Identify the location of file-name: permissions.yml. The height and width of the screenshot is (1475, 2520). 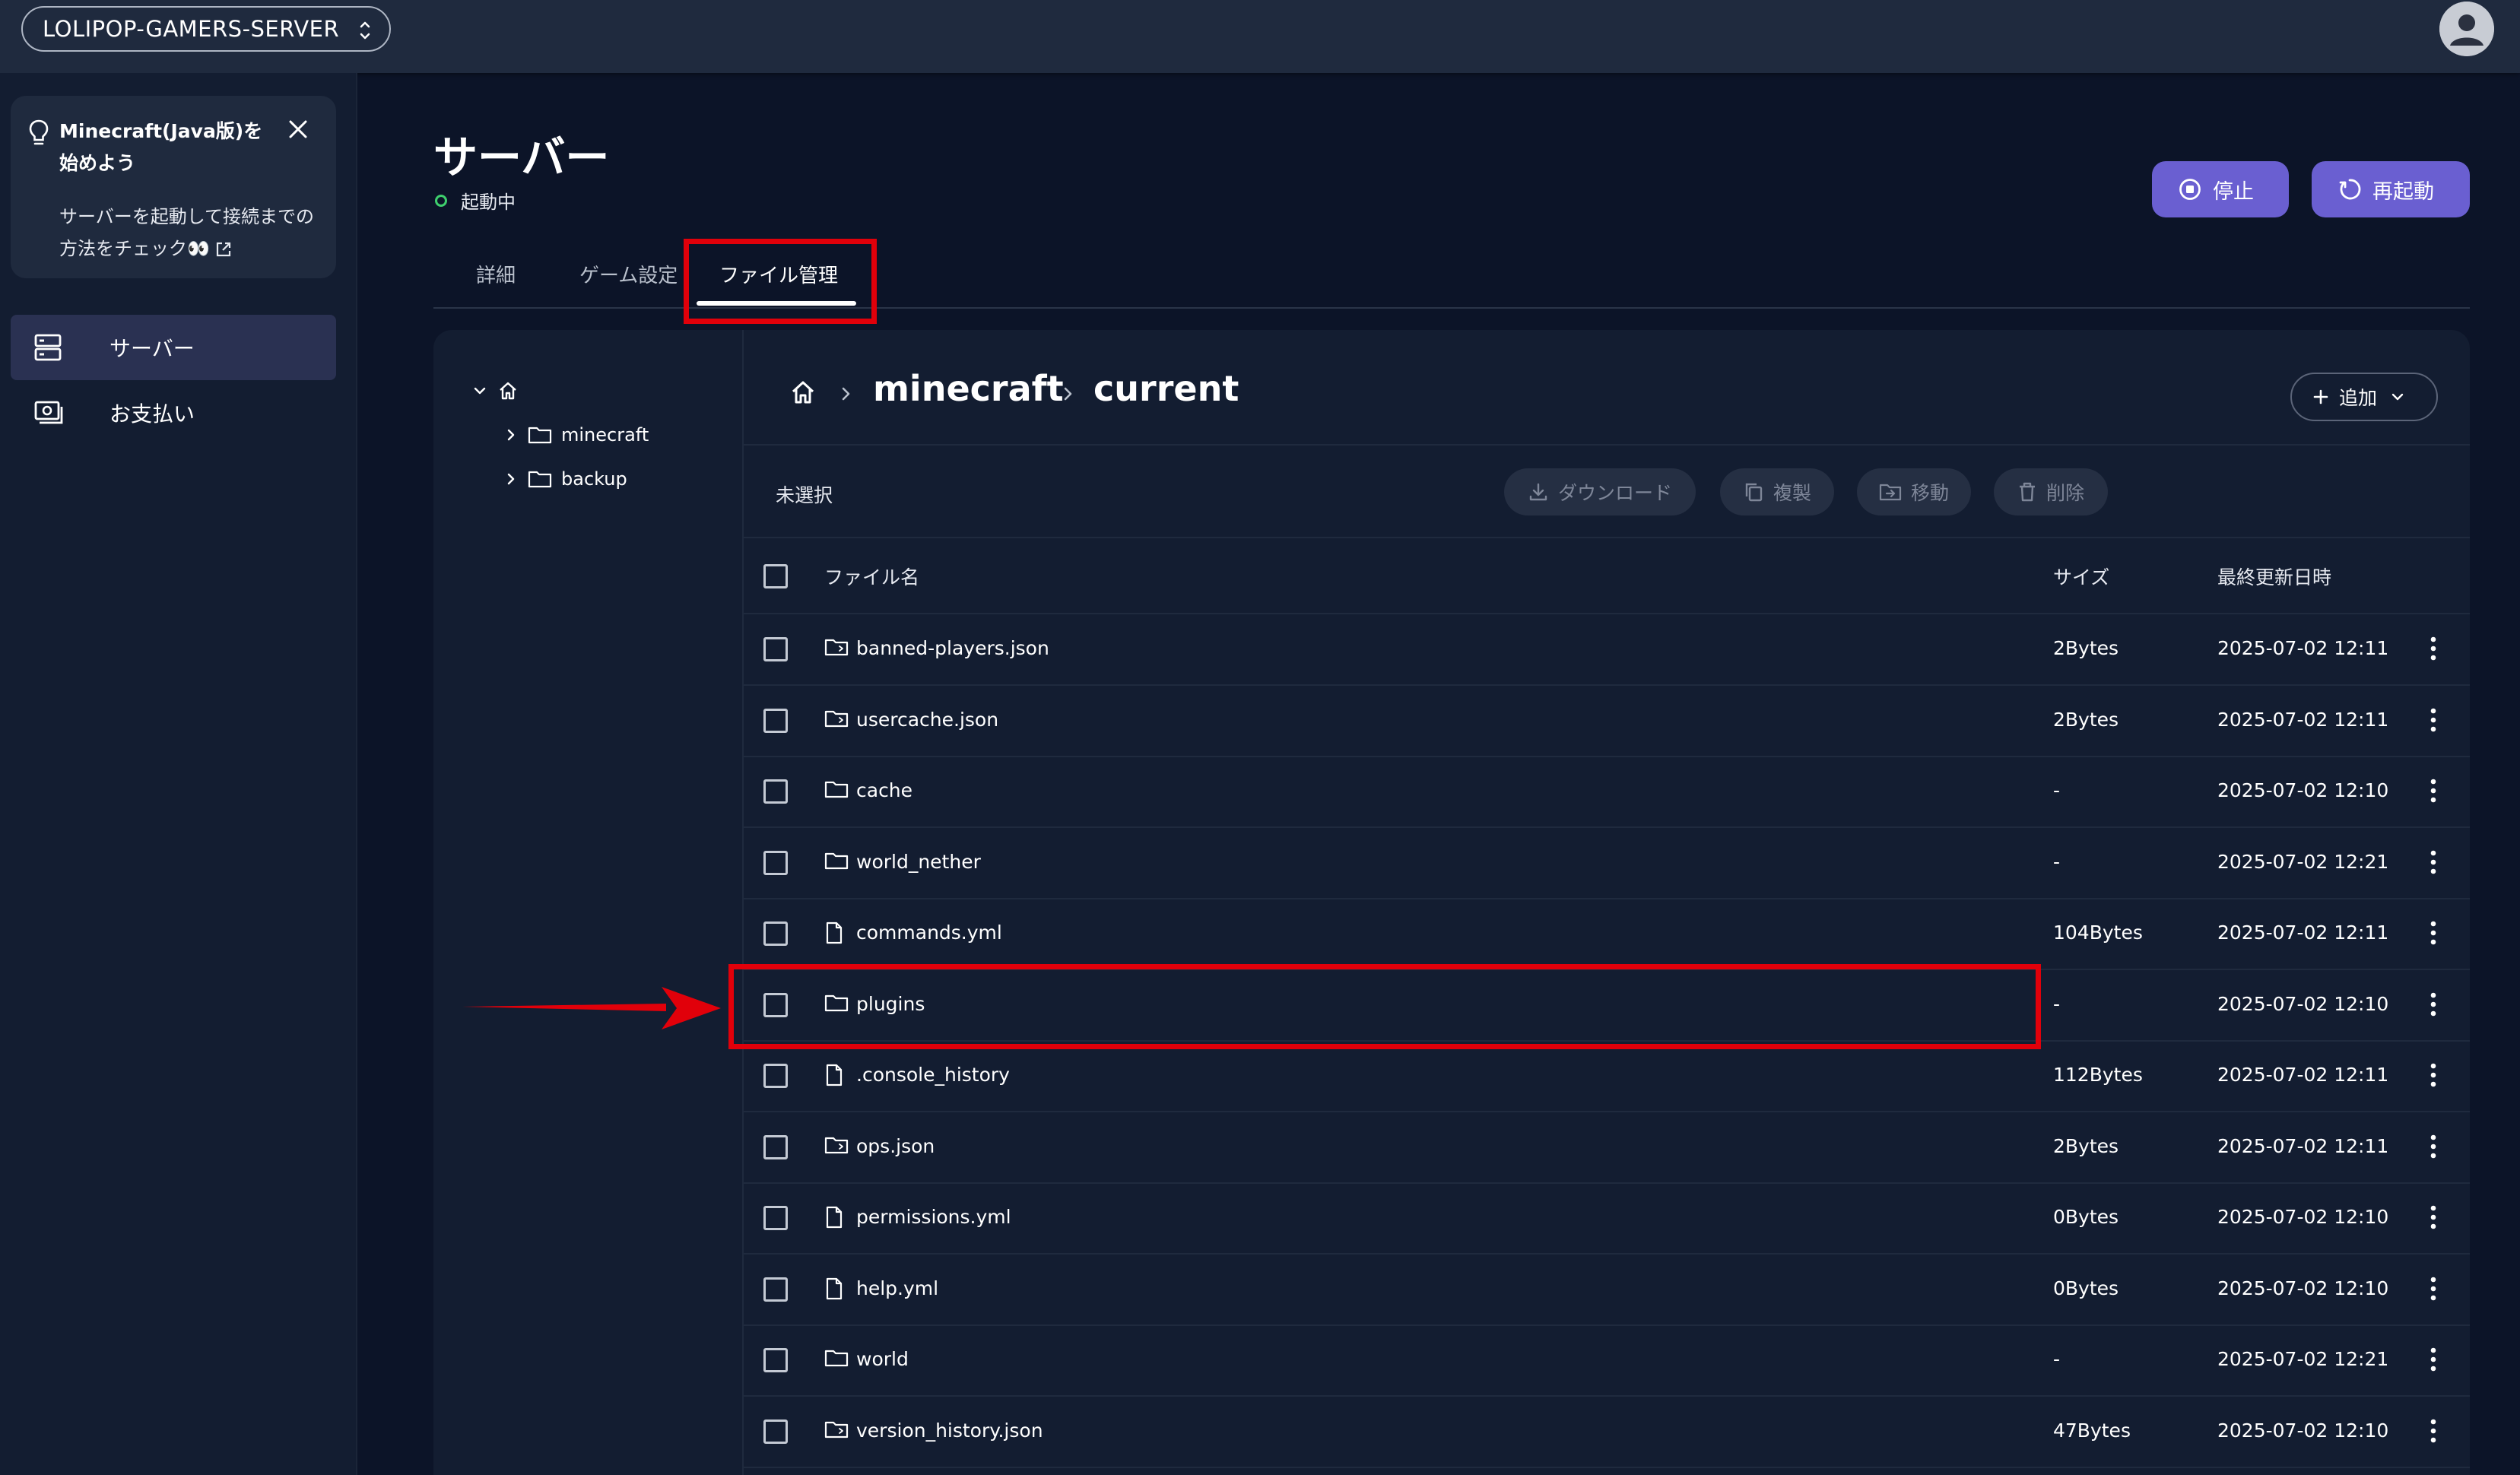
(933, 1217).